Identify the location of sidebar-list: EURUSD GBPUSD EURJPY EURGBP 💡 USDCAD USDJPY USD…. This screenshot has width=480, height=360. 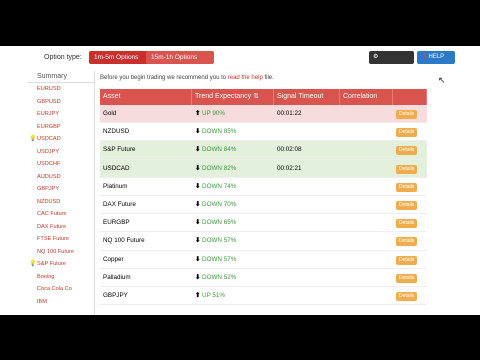
(61, 195).